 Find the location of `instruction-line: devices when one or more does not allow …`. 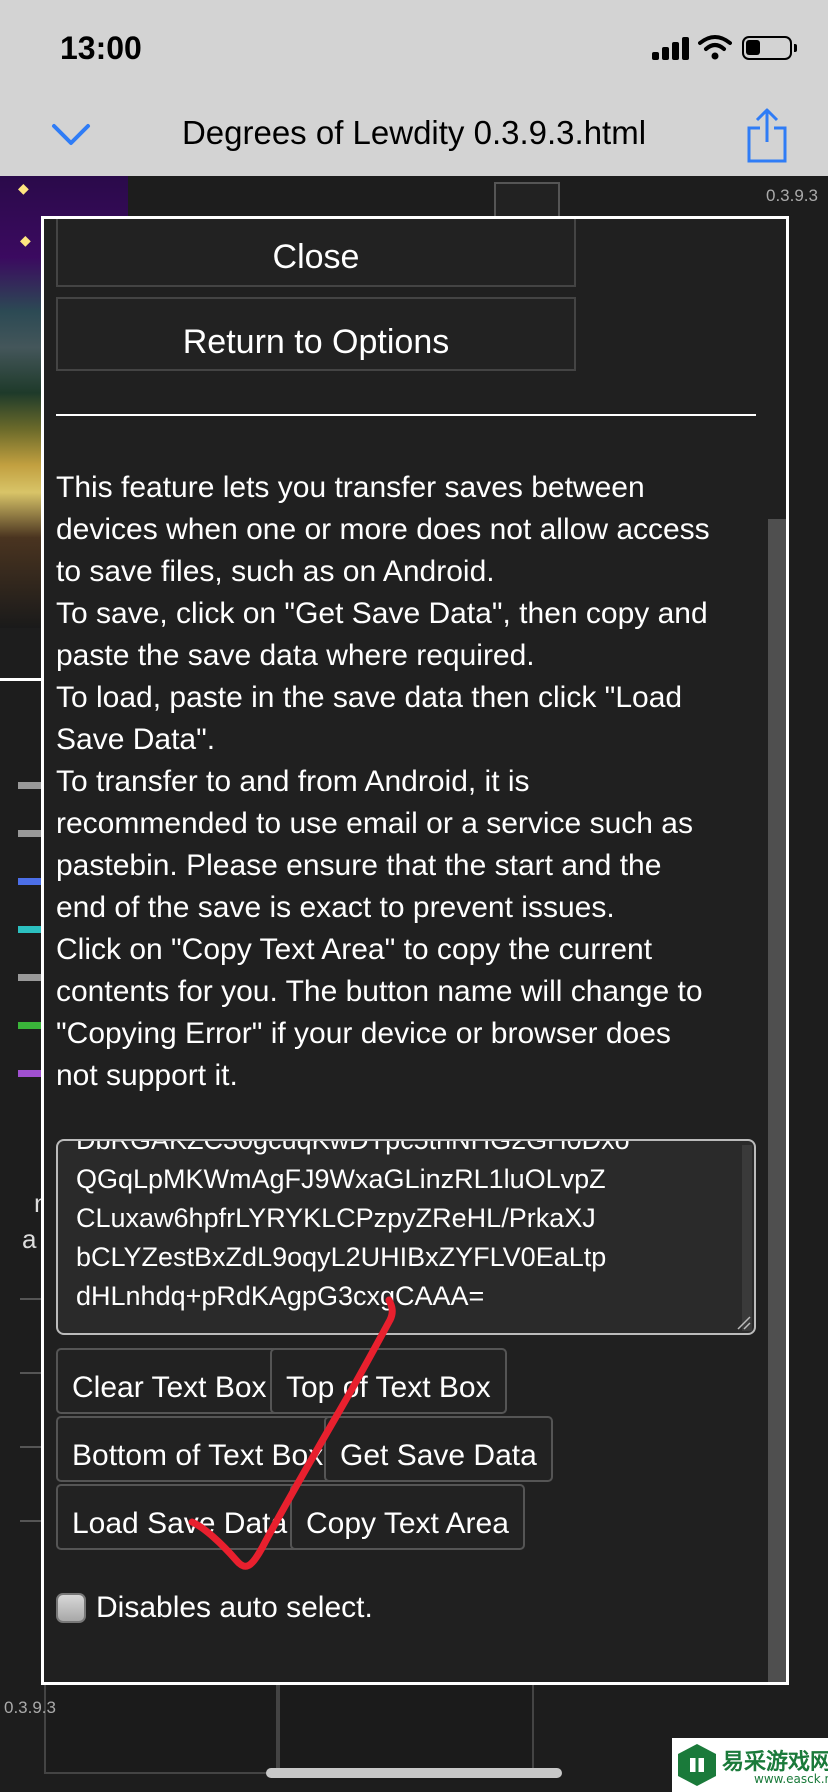

instruction-line: devices when one or more does not allow … is located at coordinates (383, 529).